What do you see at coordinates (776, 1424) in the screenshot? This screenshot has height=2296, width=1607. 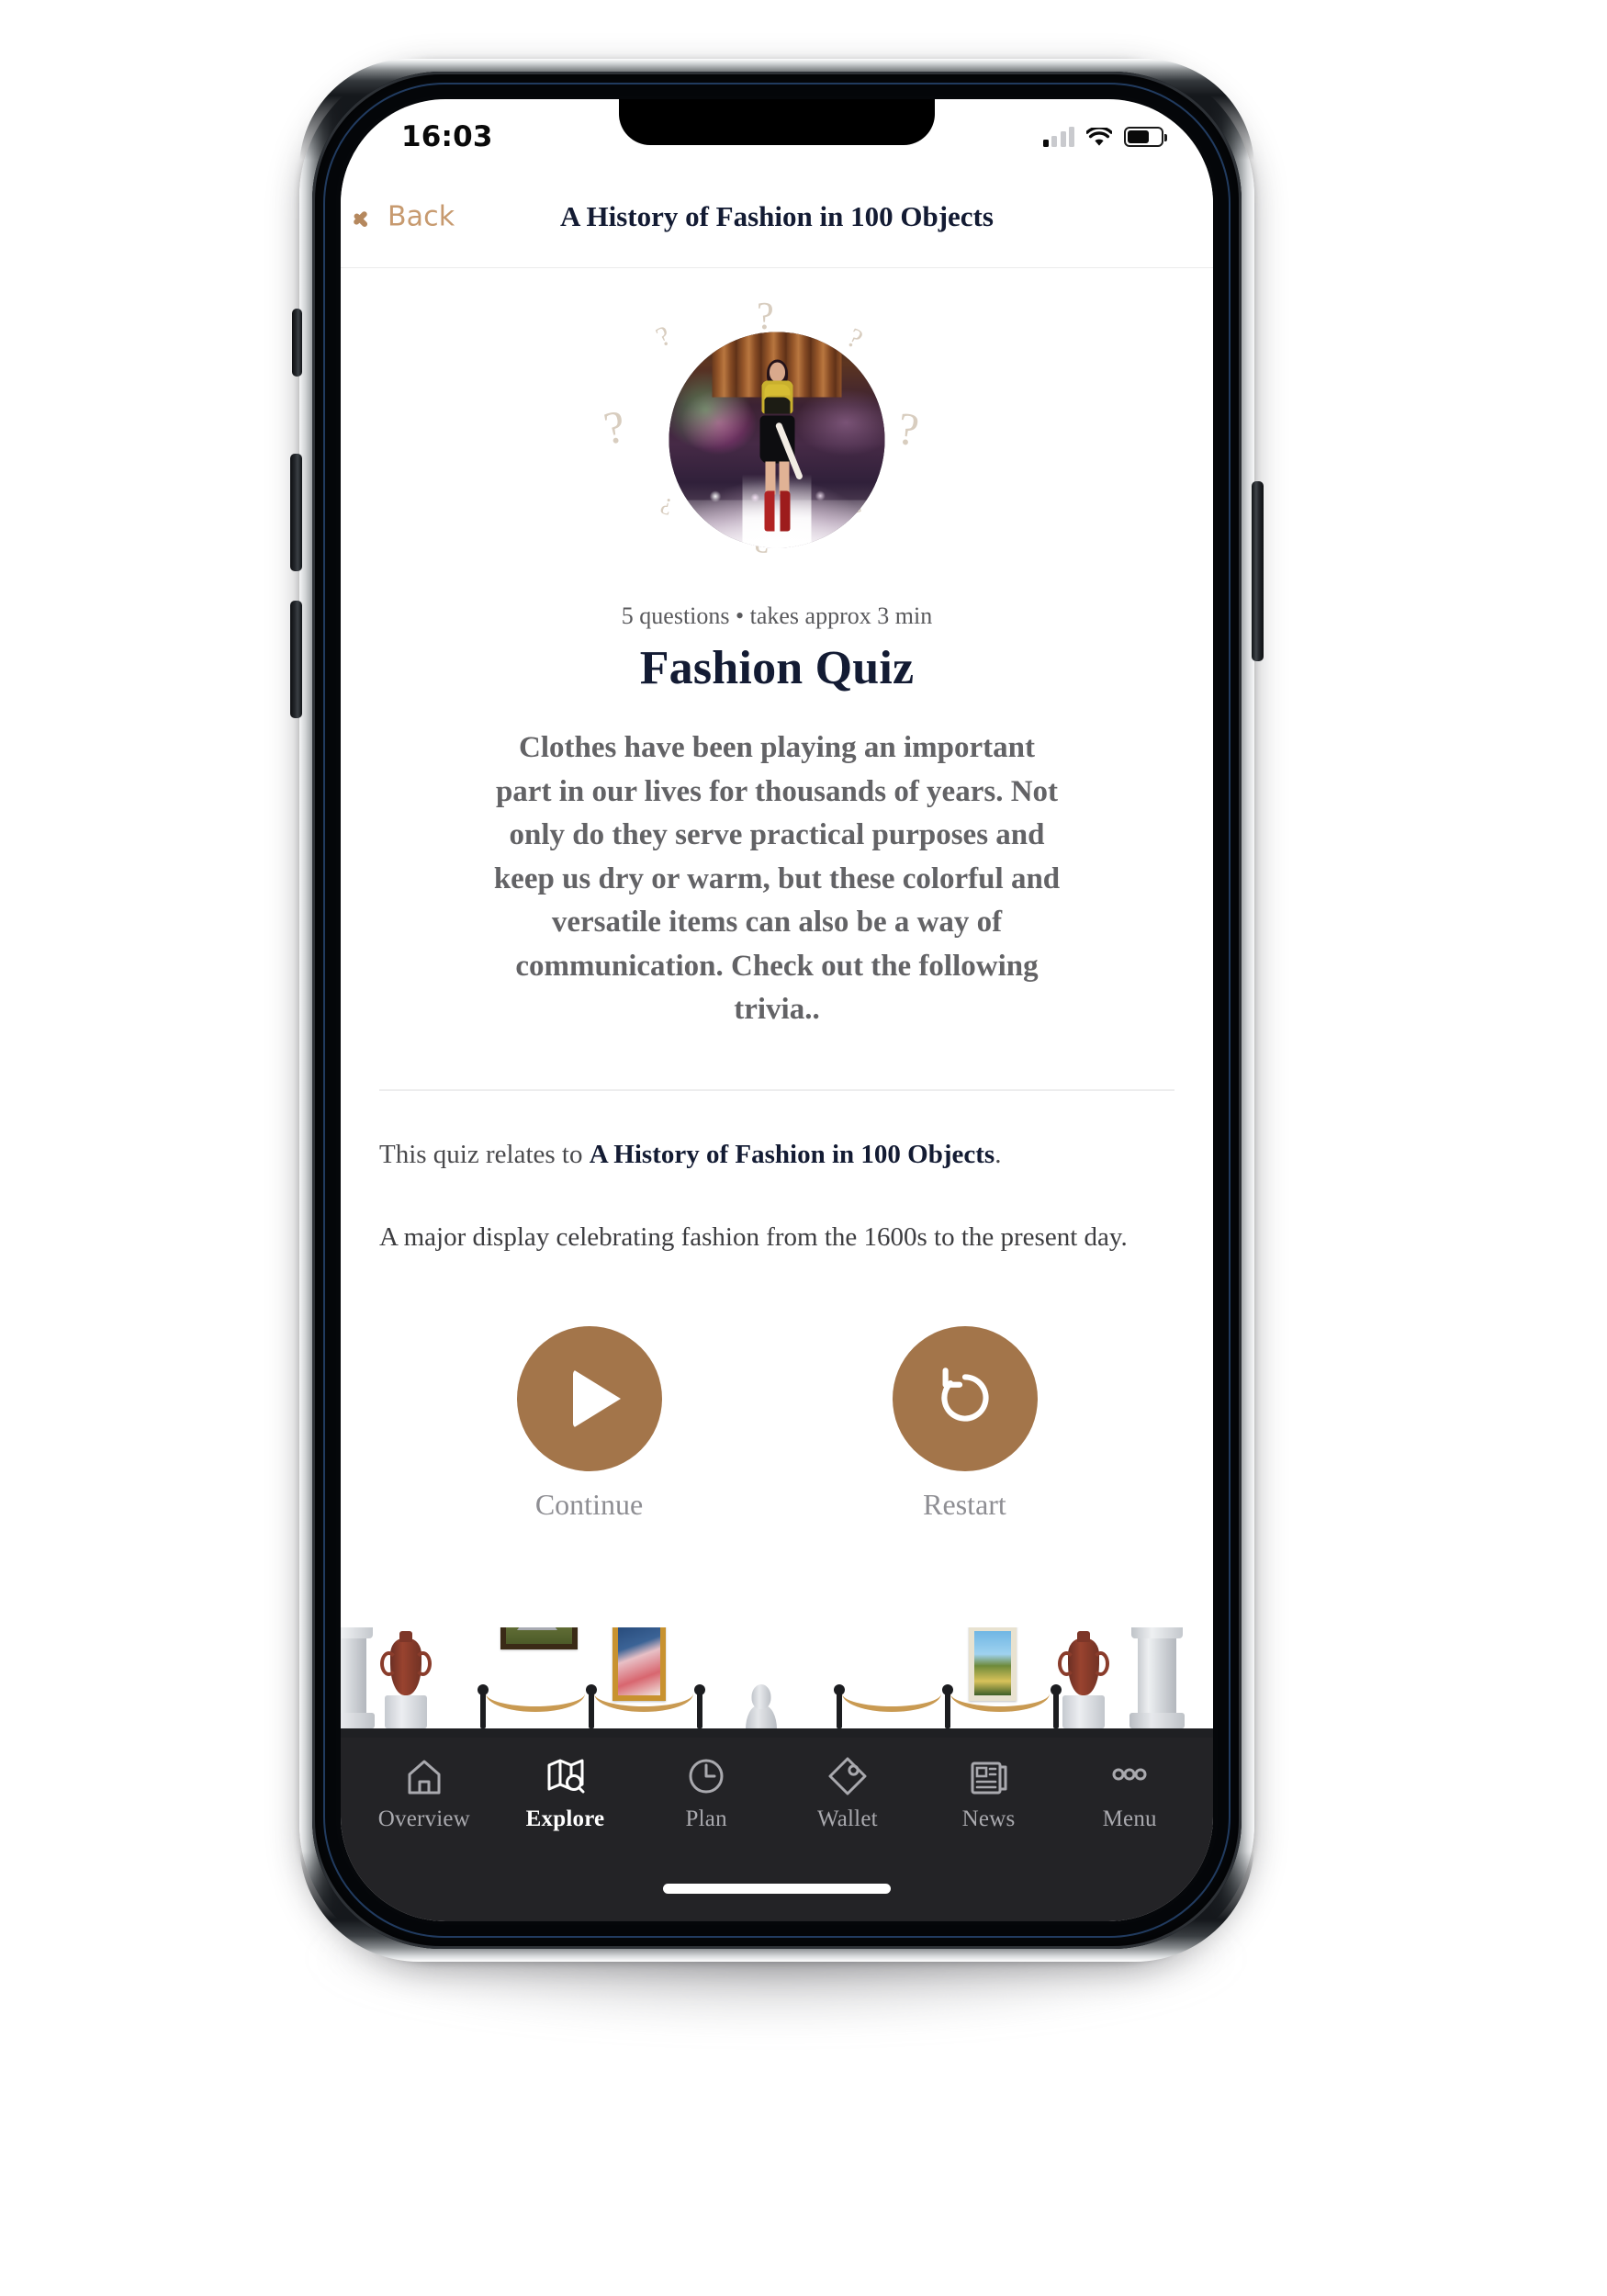 I see `quiz-action-row: Continue Restart` at bounding box center [776, 1424].